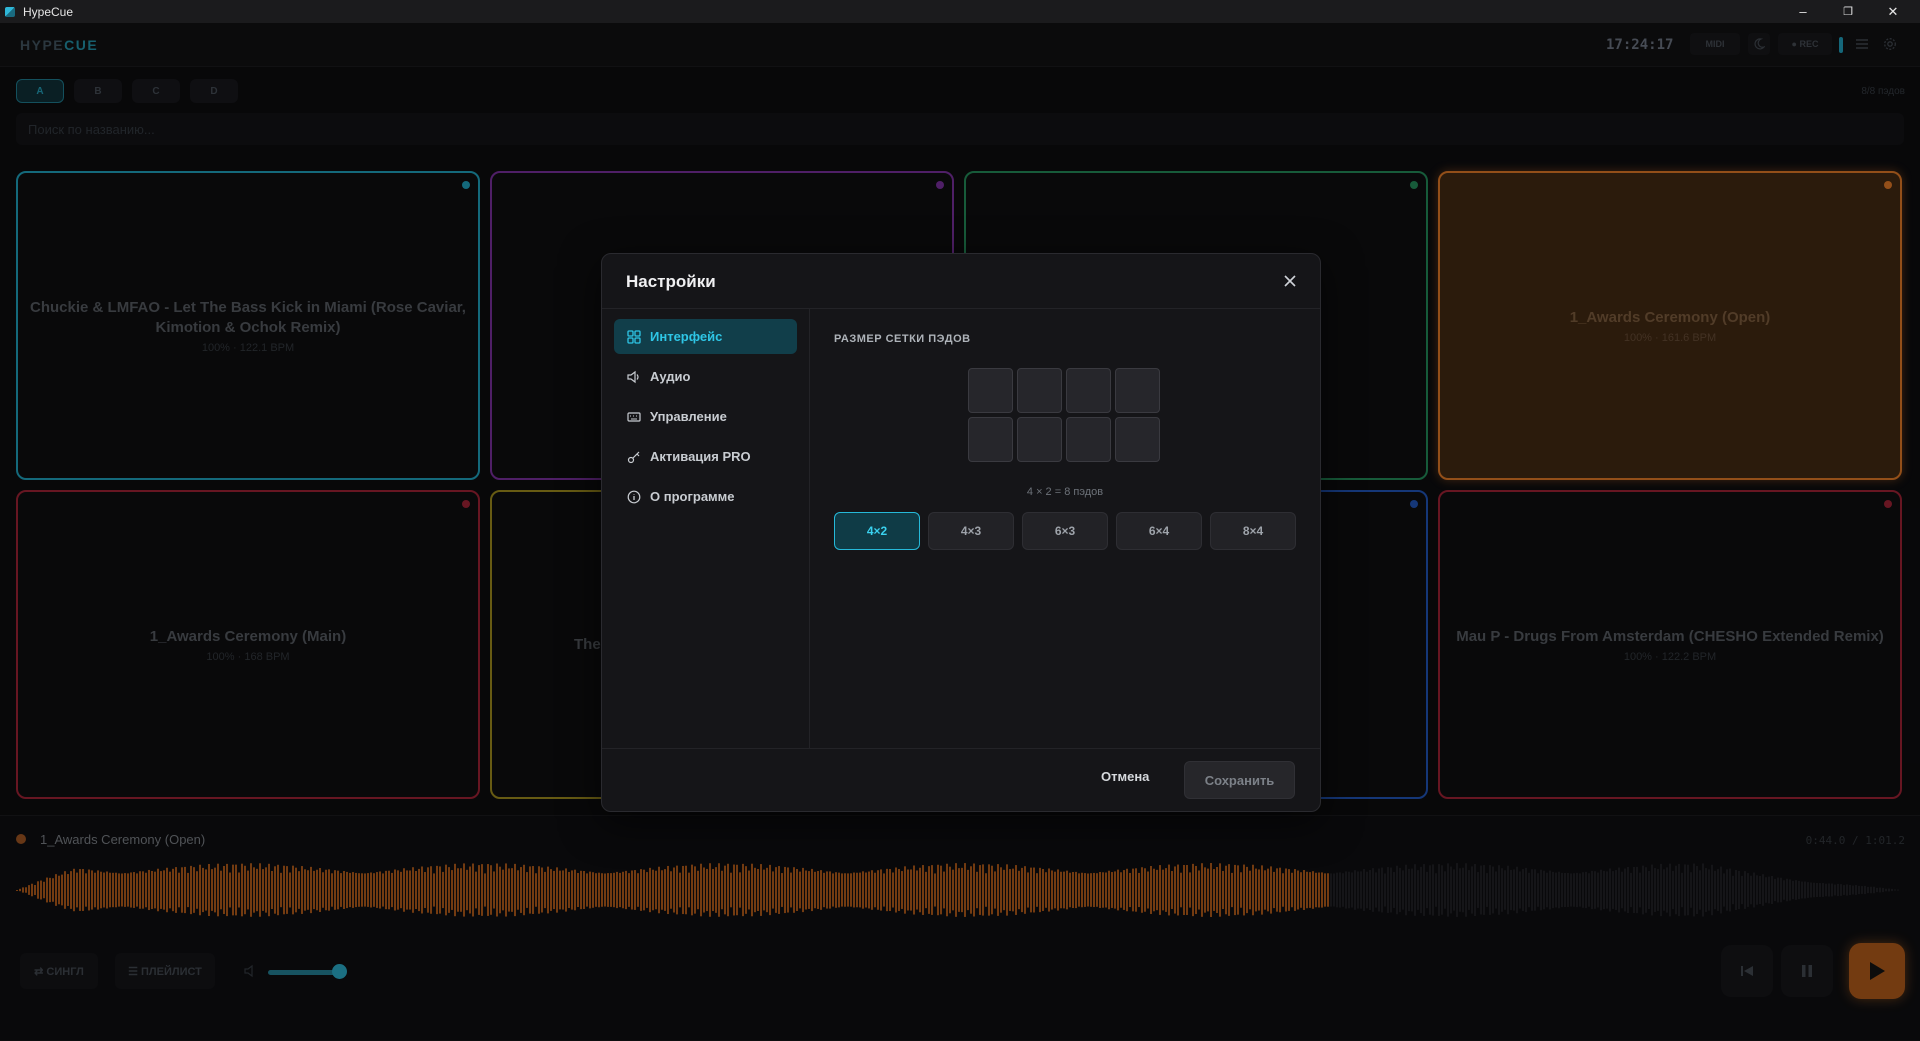  Describe the element at coordinates (1065, 492) in the screenshot. I see `grid-caption: 4 × 2 = 8 пэдов` at that location.